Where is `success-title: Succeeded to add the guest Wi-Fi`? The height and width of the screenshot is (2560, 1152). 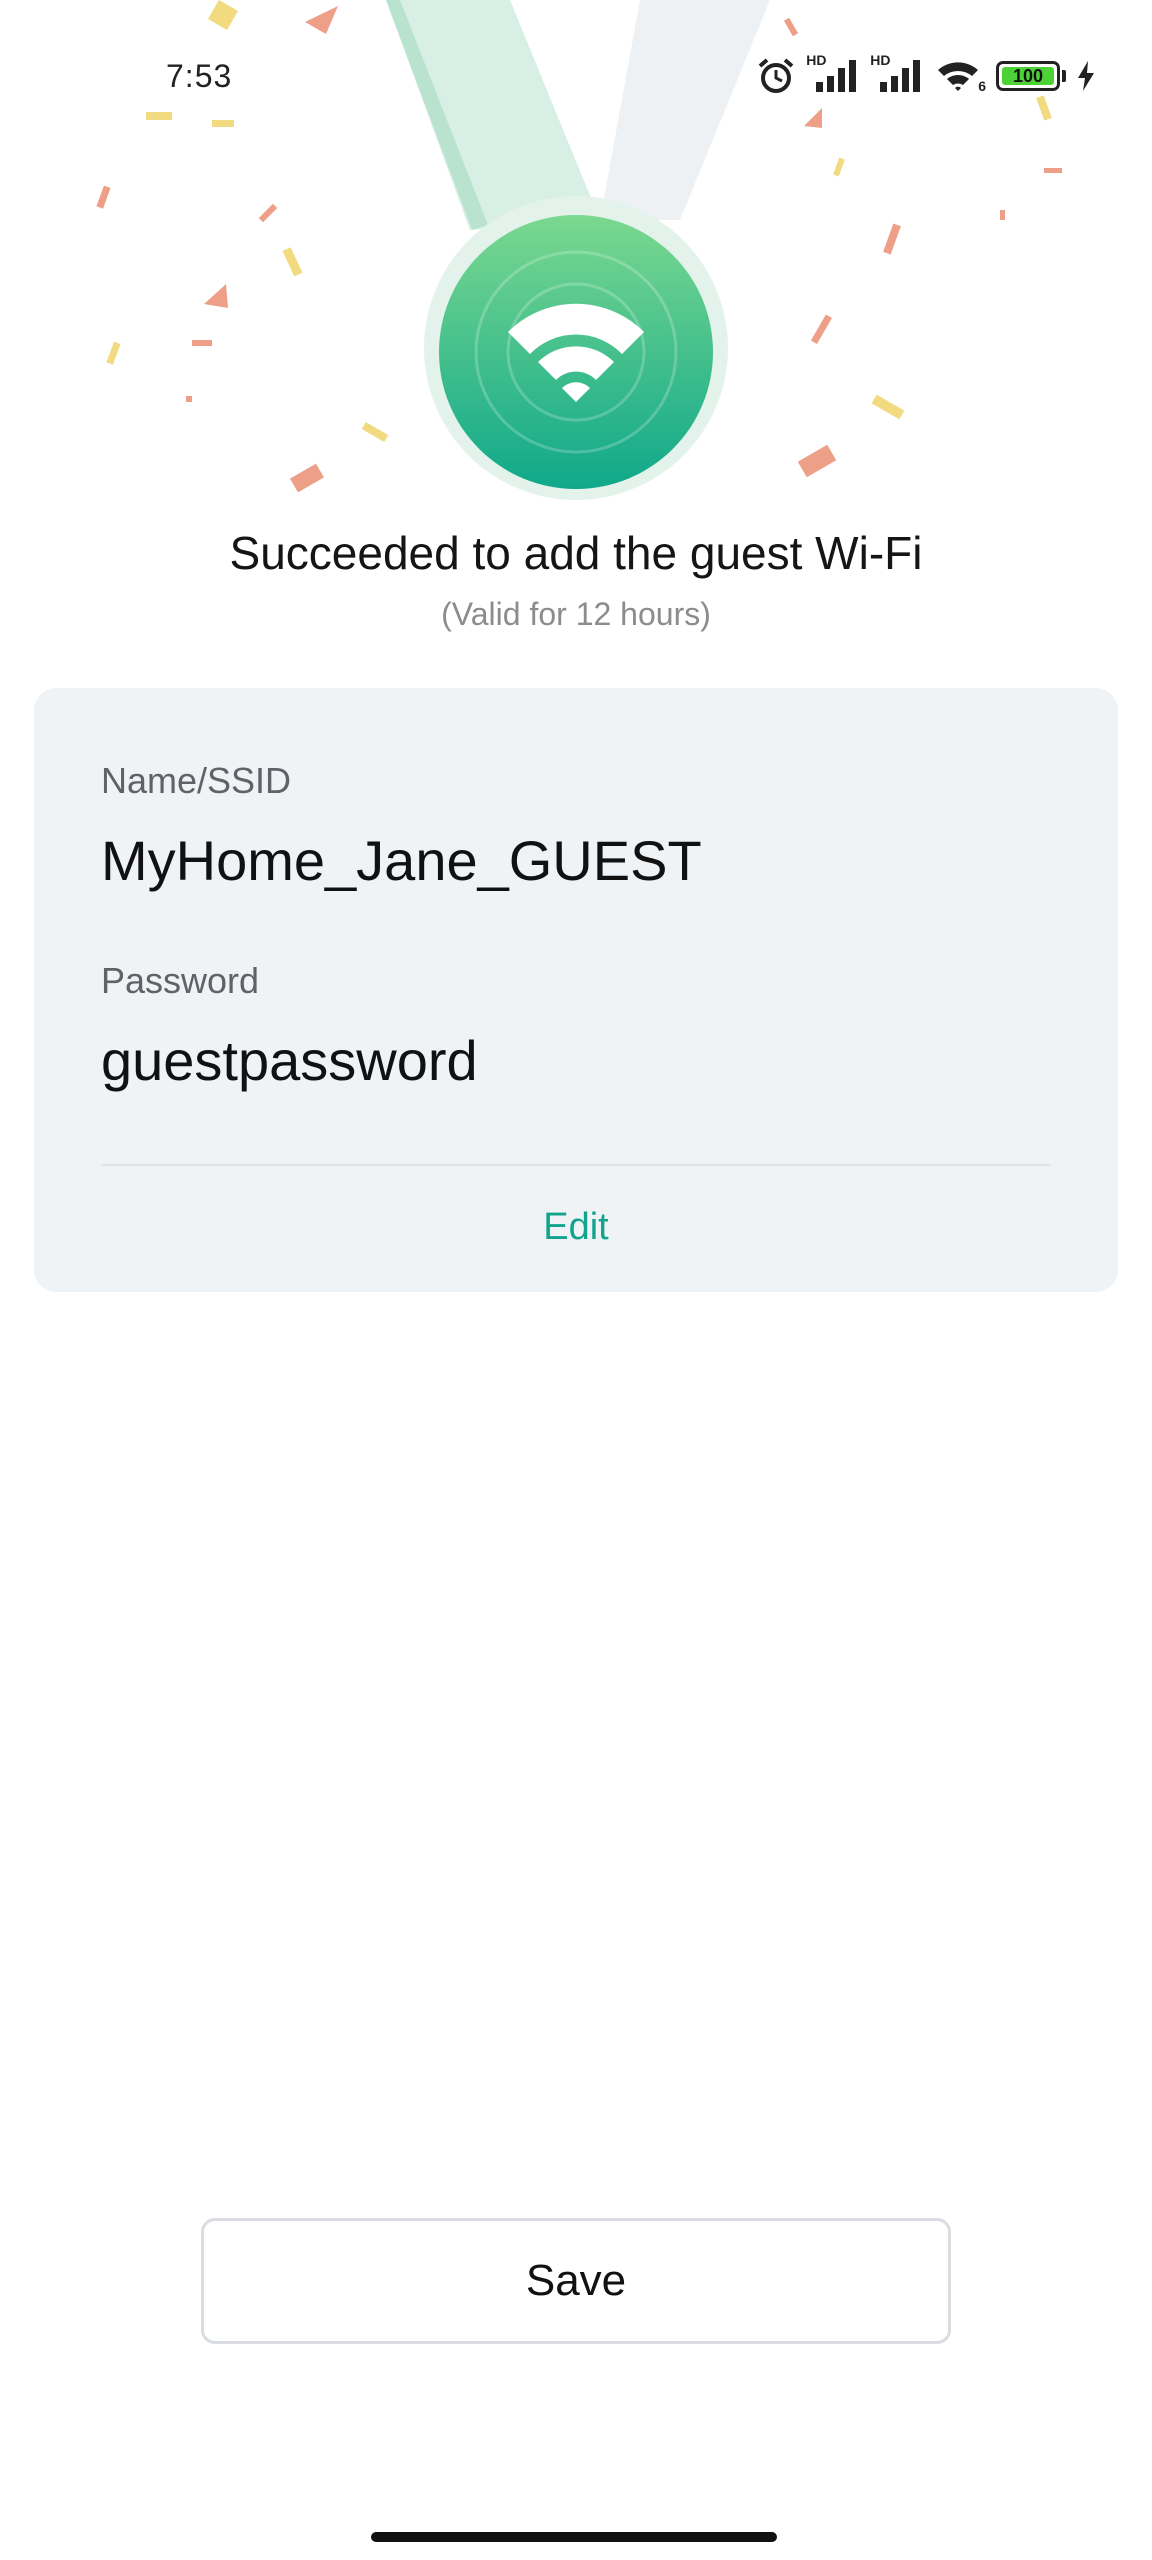 success-title: Succeeded to add the guest Wi-Fi is located at coordinates (576, 553).